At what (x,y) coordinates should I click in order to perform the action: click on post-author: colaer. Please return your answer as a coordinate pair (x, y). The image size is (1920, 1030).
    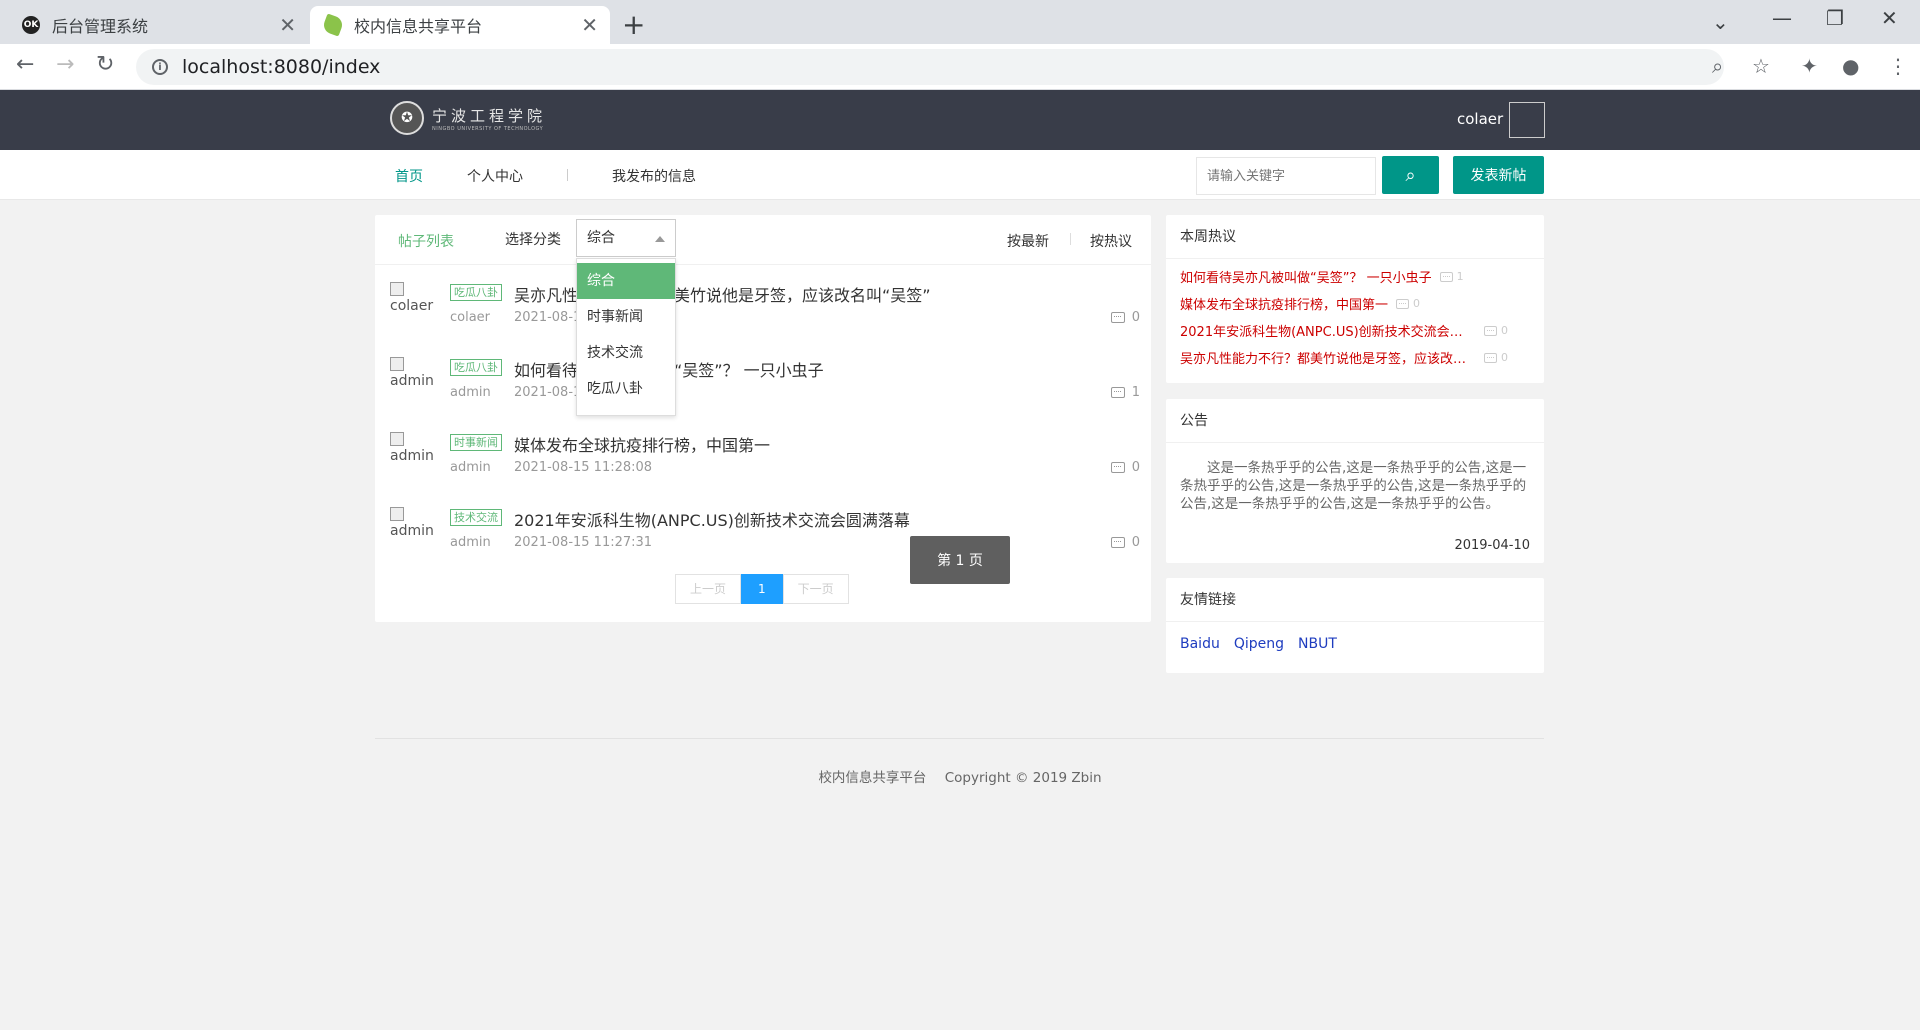
    Looking at the image, I should click on (470, 317).